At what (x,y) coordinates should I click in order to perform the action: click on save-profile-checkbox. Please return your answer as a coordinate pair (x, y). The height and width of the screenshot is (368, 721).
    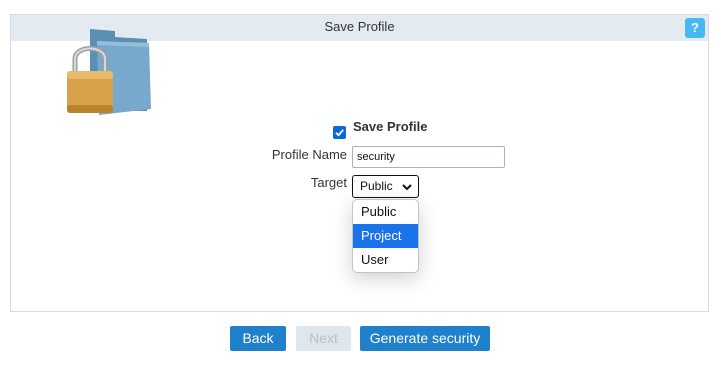
    Looking at the image, I should click on (339, 132).